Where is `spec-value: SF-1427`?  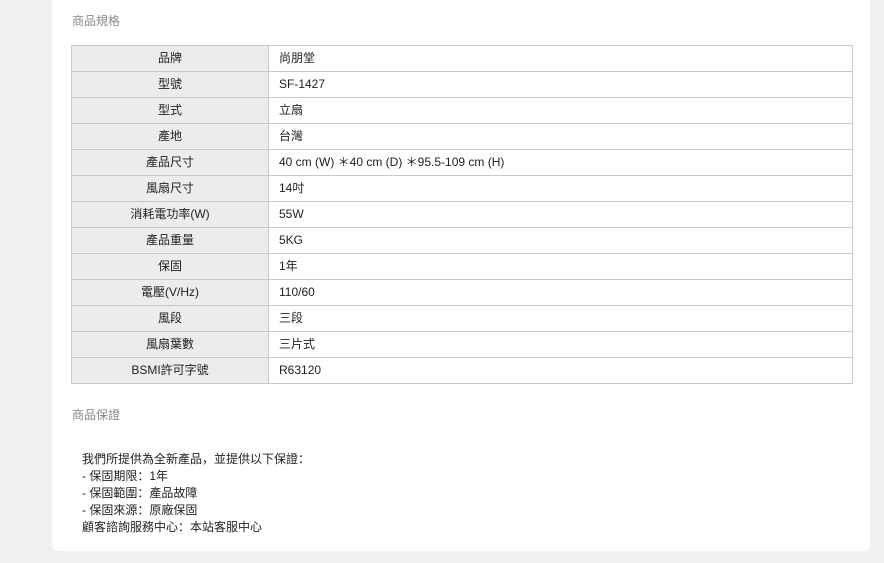 spec-value: SF-1427 is located at coordinates (560, 84).